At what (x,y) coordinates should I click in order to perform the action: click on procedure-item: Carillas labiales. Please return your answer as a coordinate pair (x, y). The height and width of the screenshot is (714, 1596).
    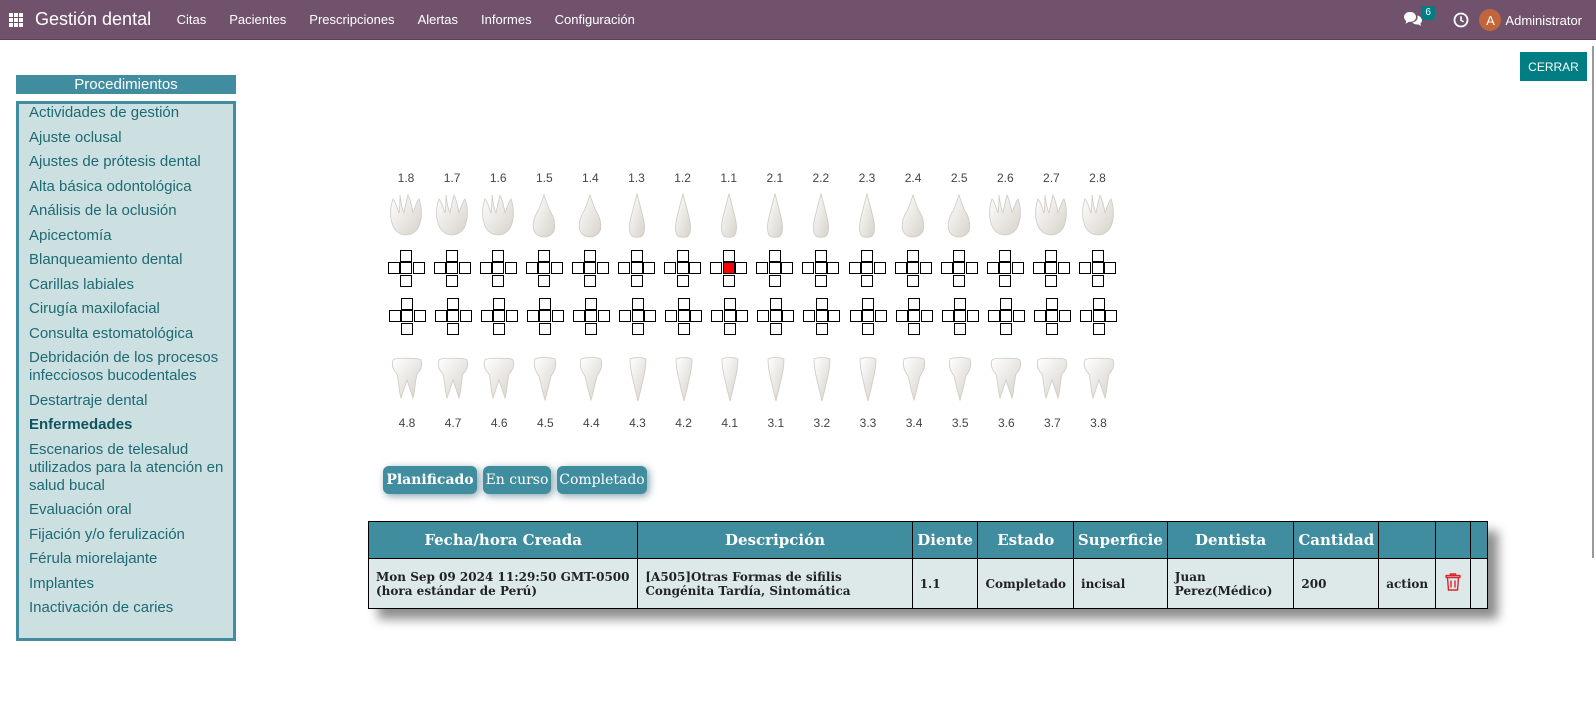
    Looking at the image, I should click on (127, 285).